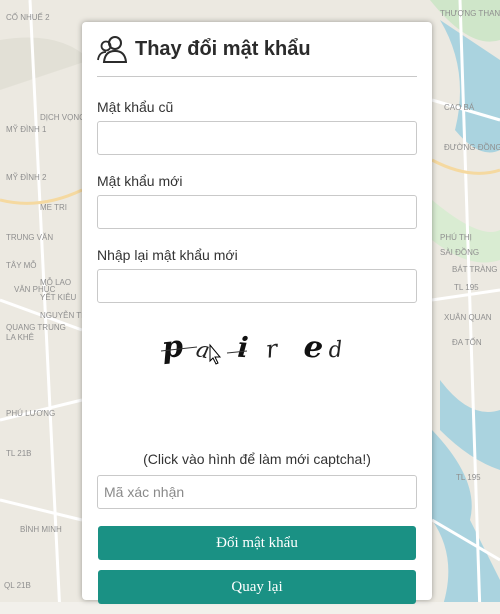 This screenshot has height=614, width=500. I want to click on captcha-image: p a i r e d, so click(257, 371).